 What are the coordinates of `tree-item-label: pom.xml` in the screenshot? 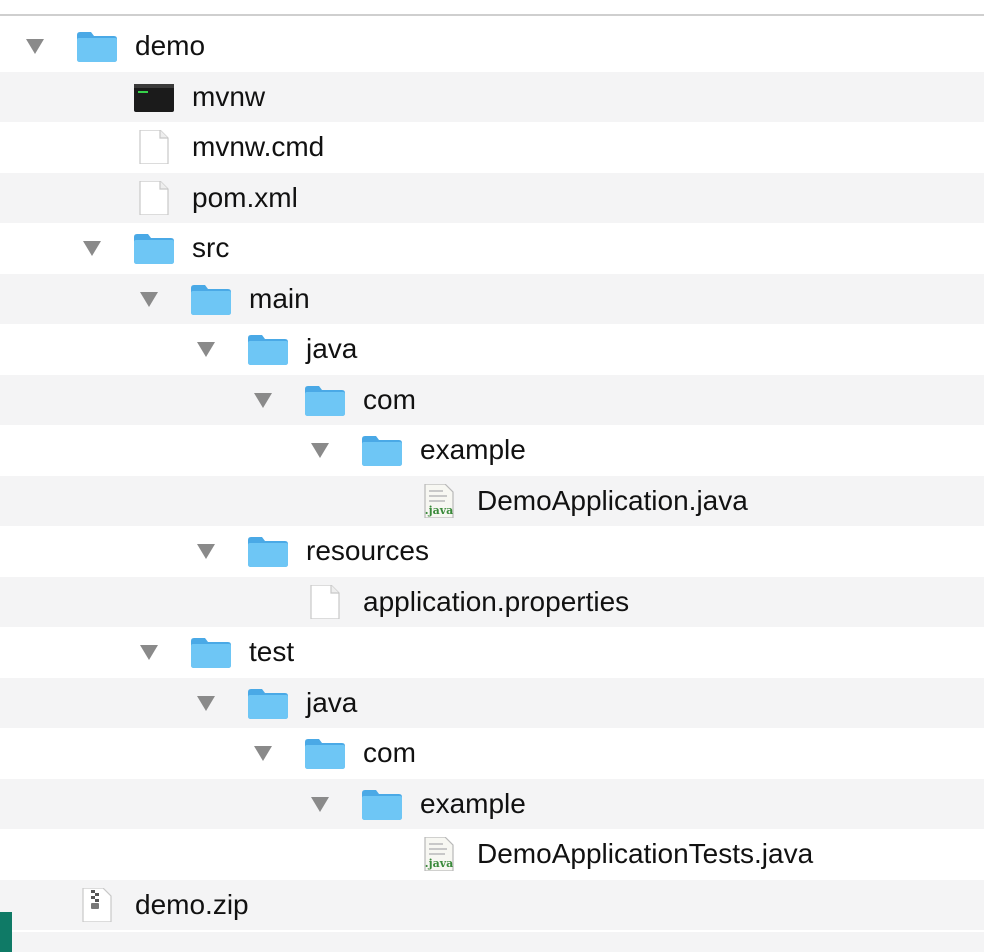 It's located at (245, 197).